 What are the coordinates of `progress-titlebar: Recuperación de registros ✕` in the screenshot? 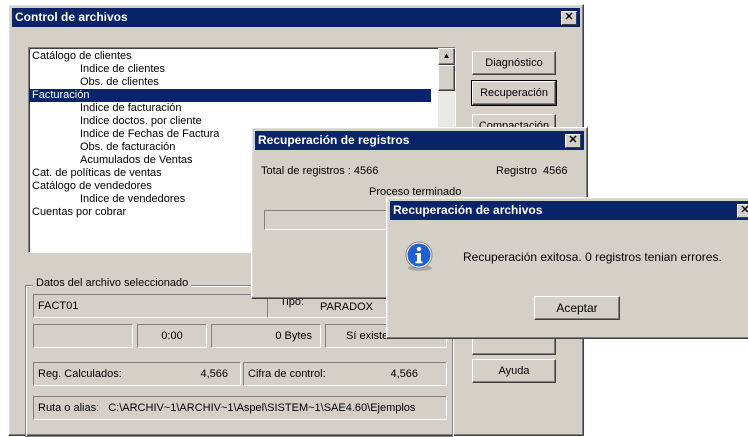 It's located at (419, 140).